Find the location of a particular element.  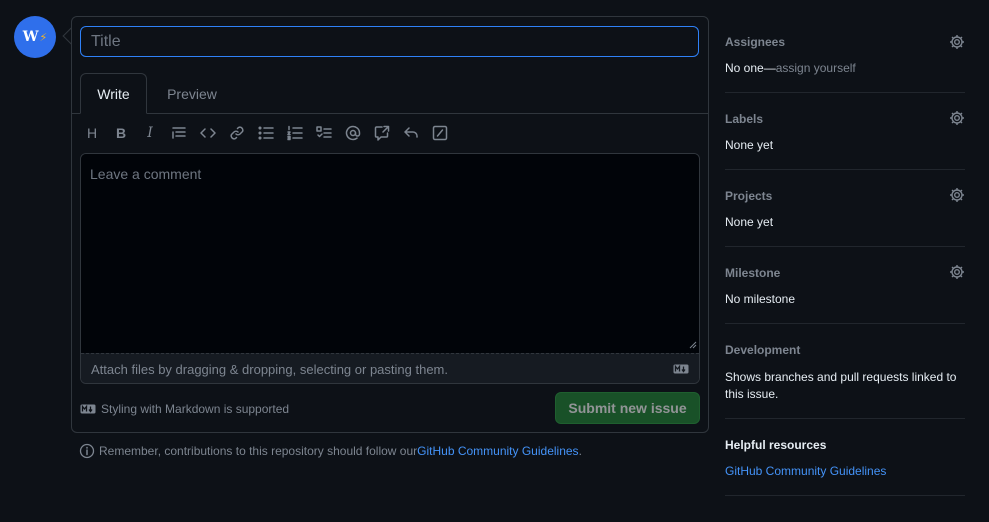

assignees-none-text: No one— is located at coordinates (750, 68).